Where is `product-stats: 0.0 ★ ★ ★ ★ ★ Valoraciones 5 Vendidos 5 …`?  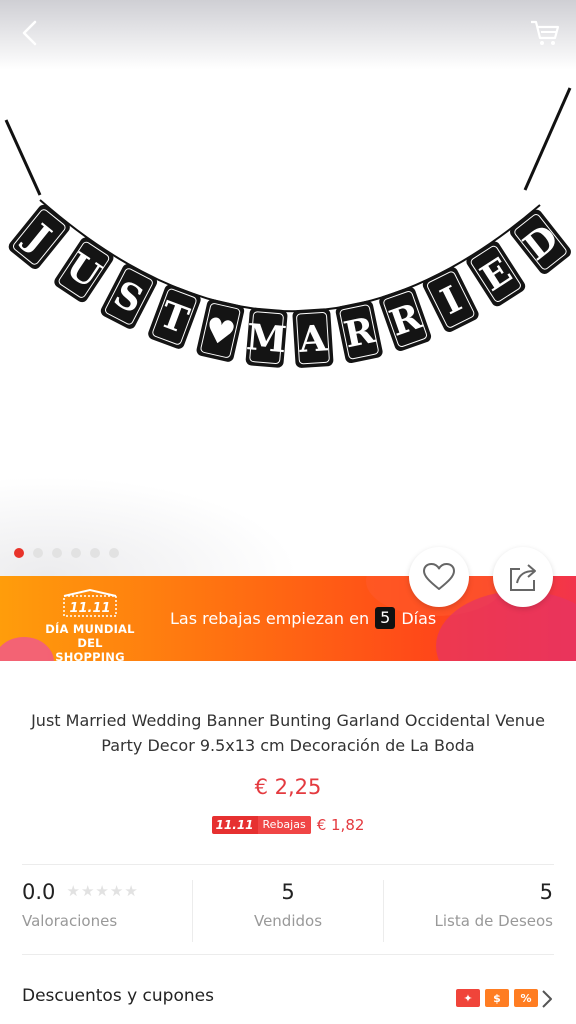
product-stats: 0.0 ★ ★ ★ ★ ★ Valoraciones 5 Vendidos 5 … is located at coordinates (288, 911).